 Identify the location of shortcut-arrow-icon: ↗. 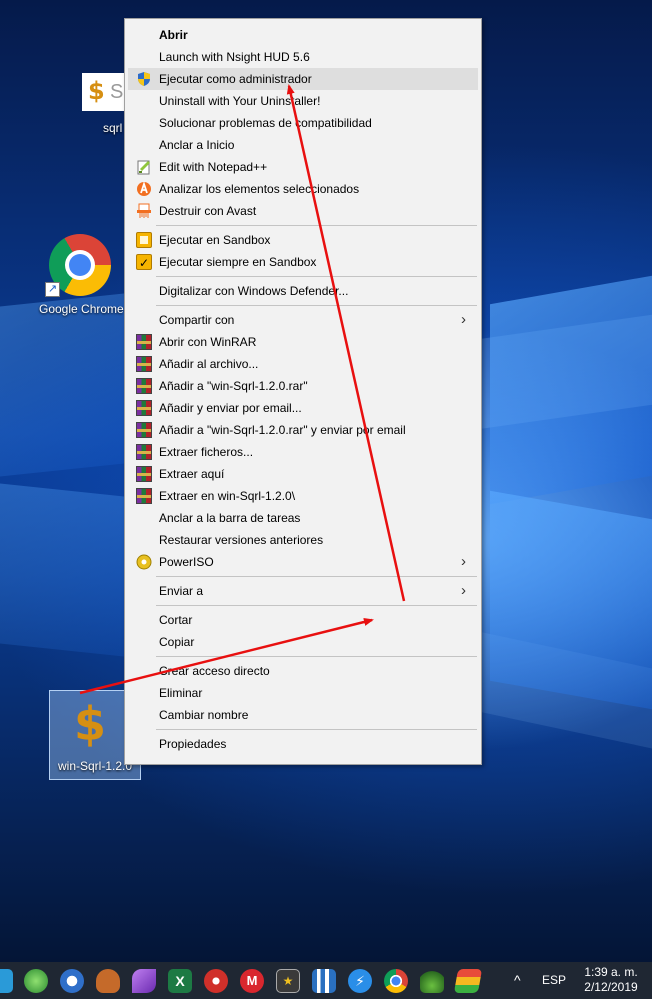
(52, 289).